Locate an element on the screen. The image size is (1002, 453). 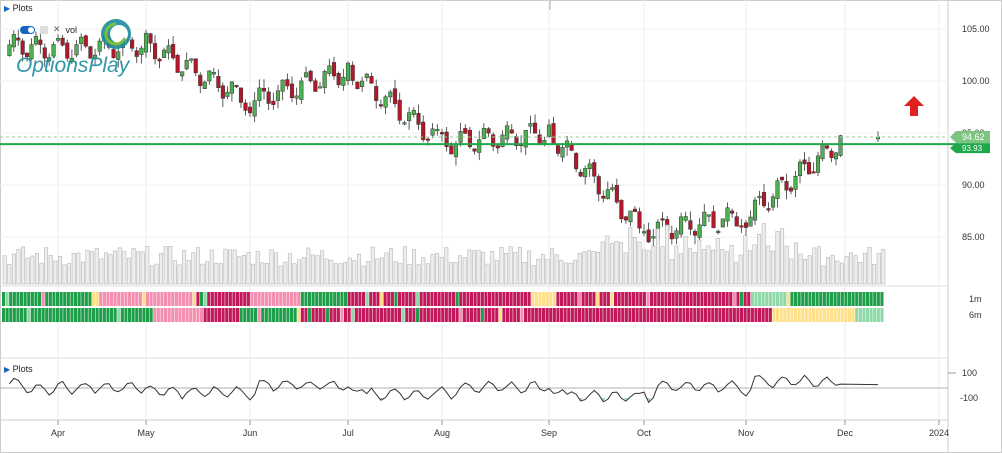
x-tick-label: Jul is located at coordinates (348, 433).